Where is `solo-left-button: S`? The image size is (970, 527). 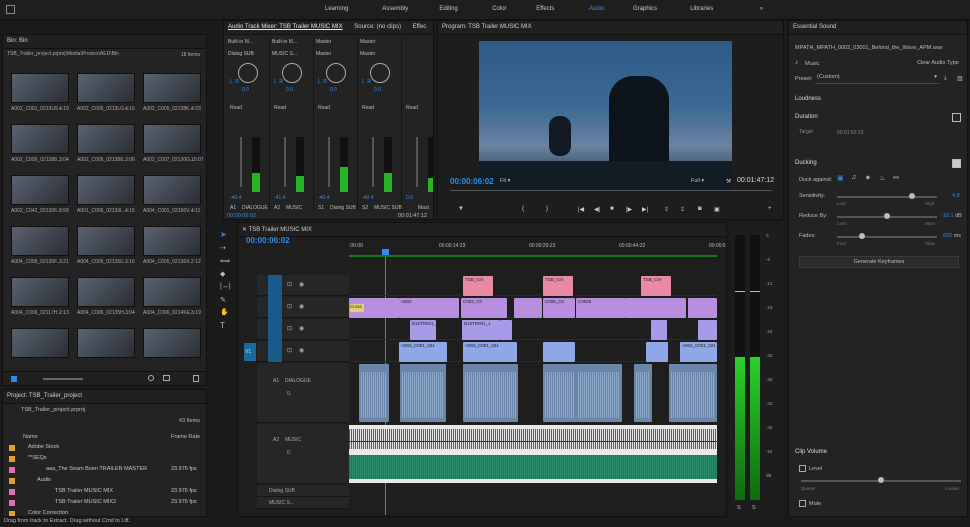 solo-left-button: S is located at coordinates (739, 508).